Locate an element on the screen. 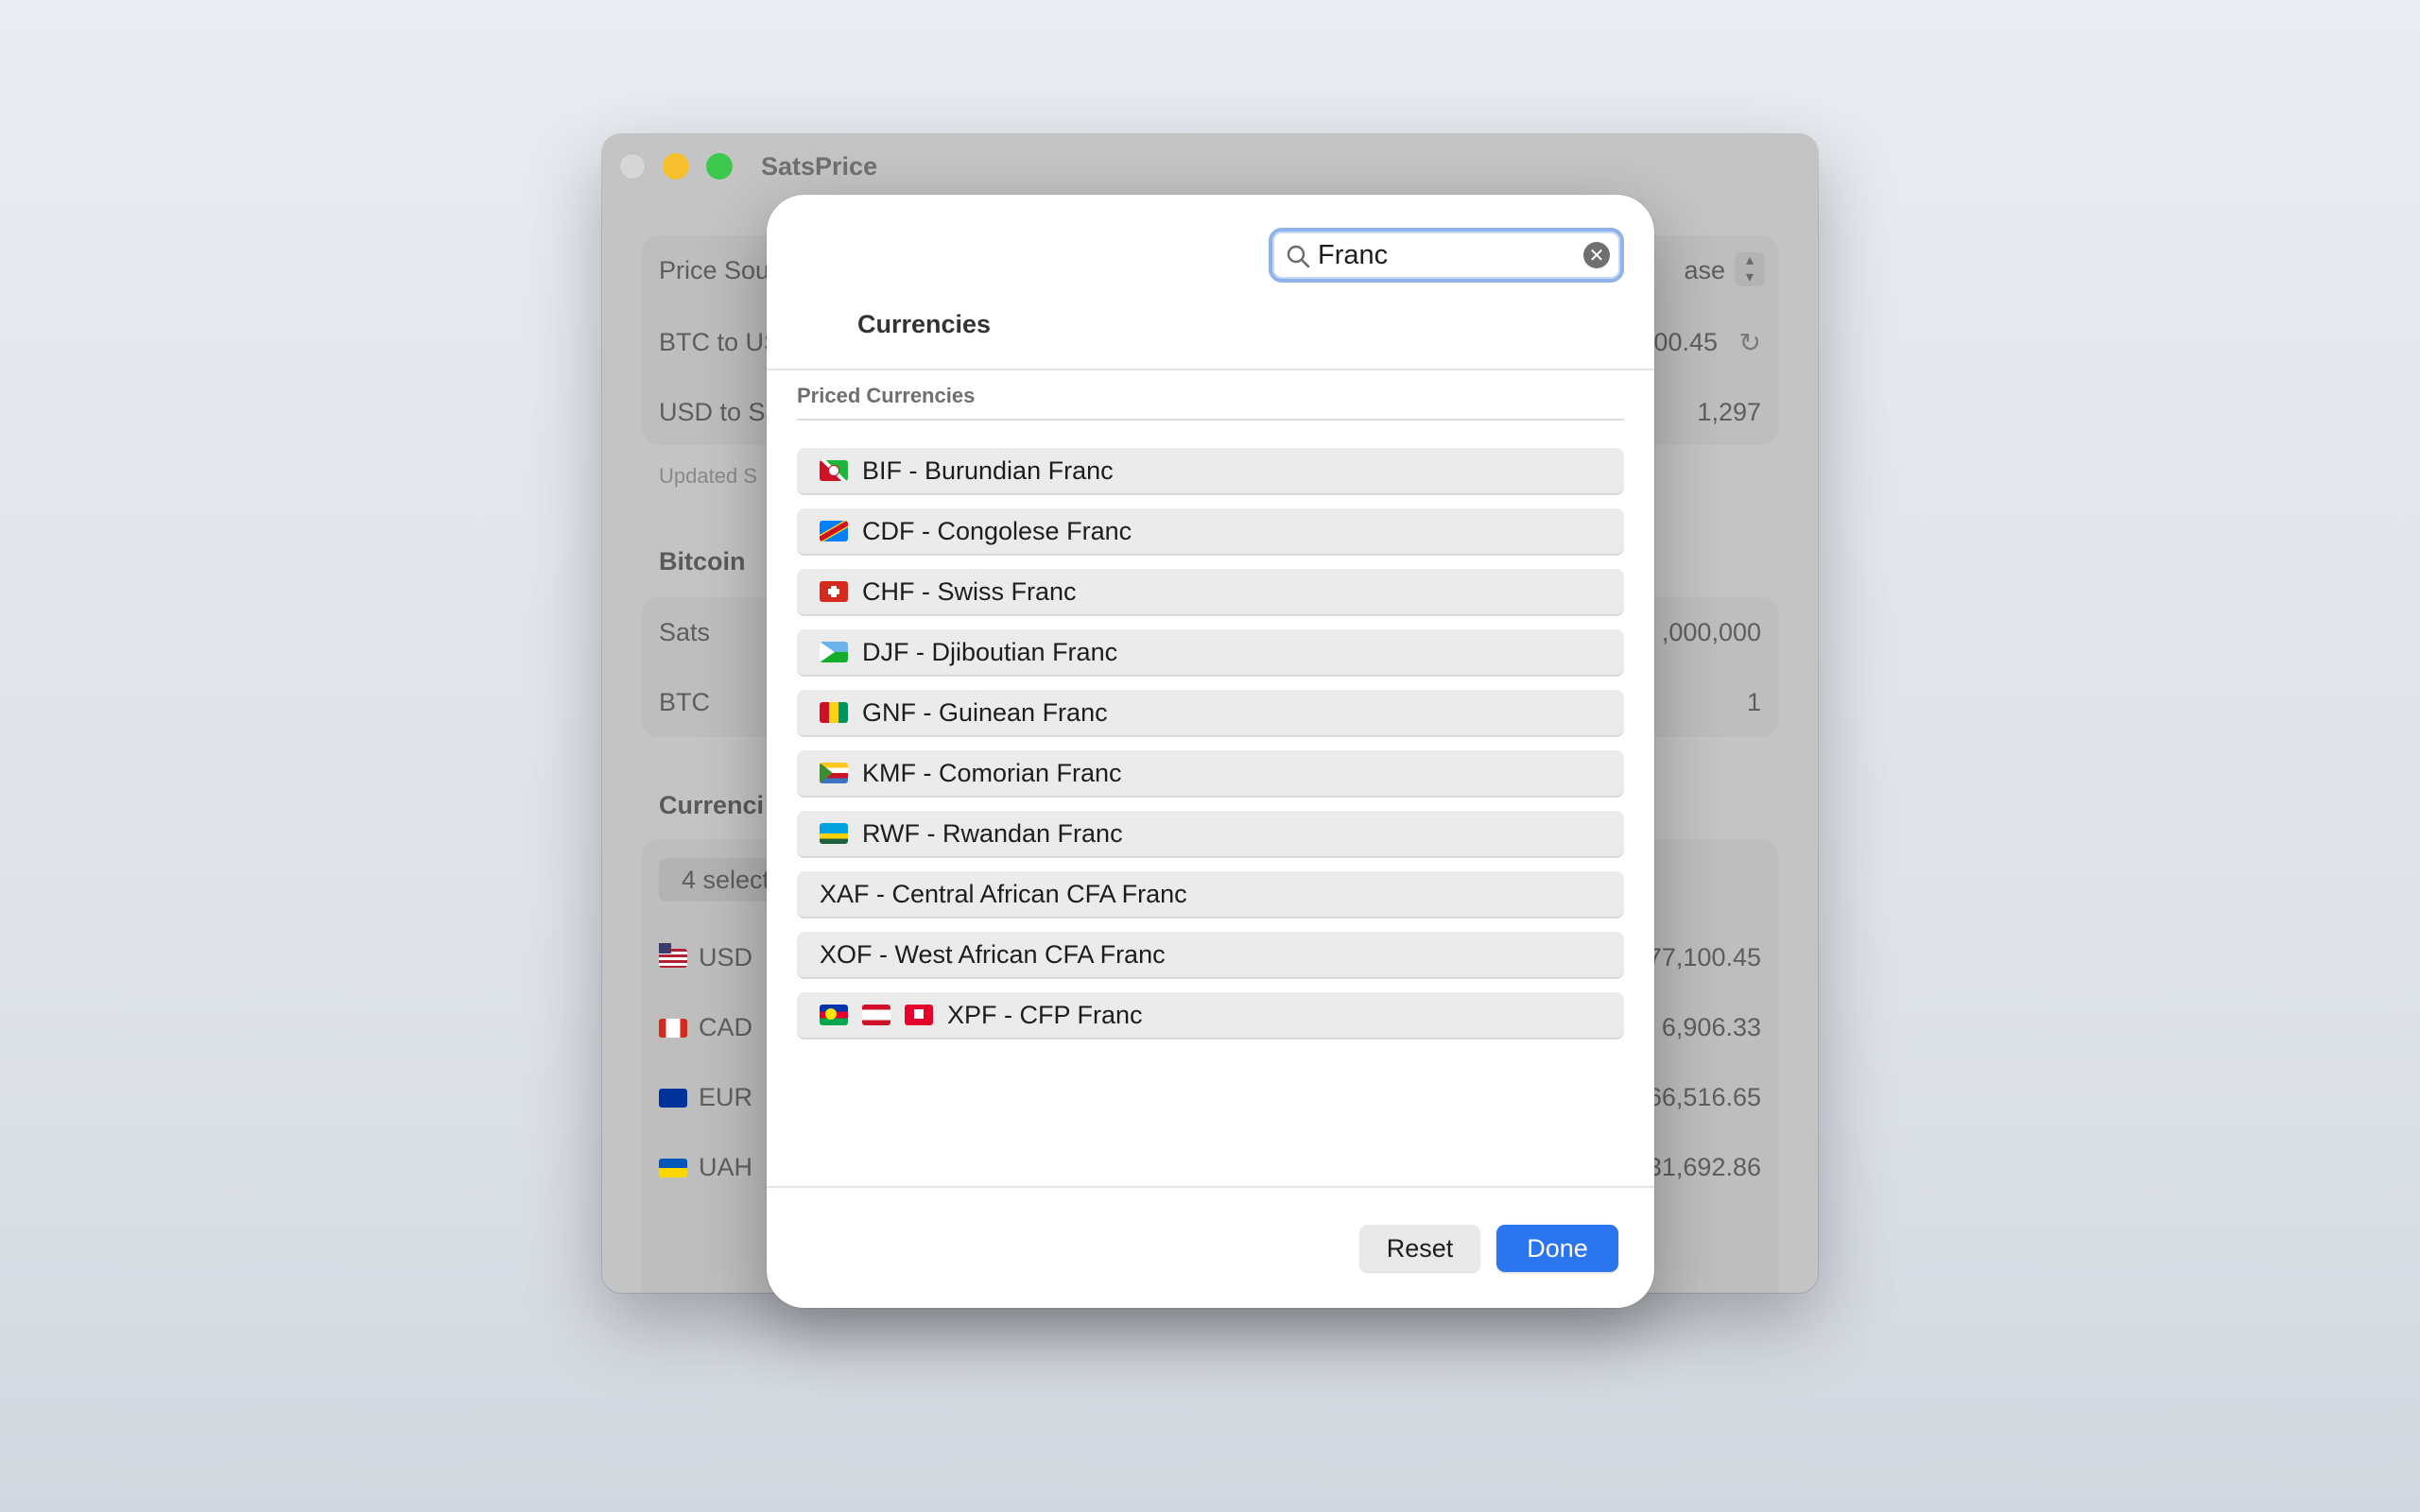 This screenshot has width=2420, height=1512. currency-item-label: GNF - Guinean Franc is located at coordinates (985, 712).